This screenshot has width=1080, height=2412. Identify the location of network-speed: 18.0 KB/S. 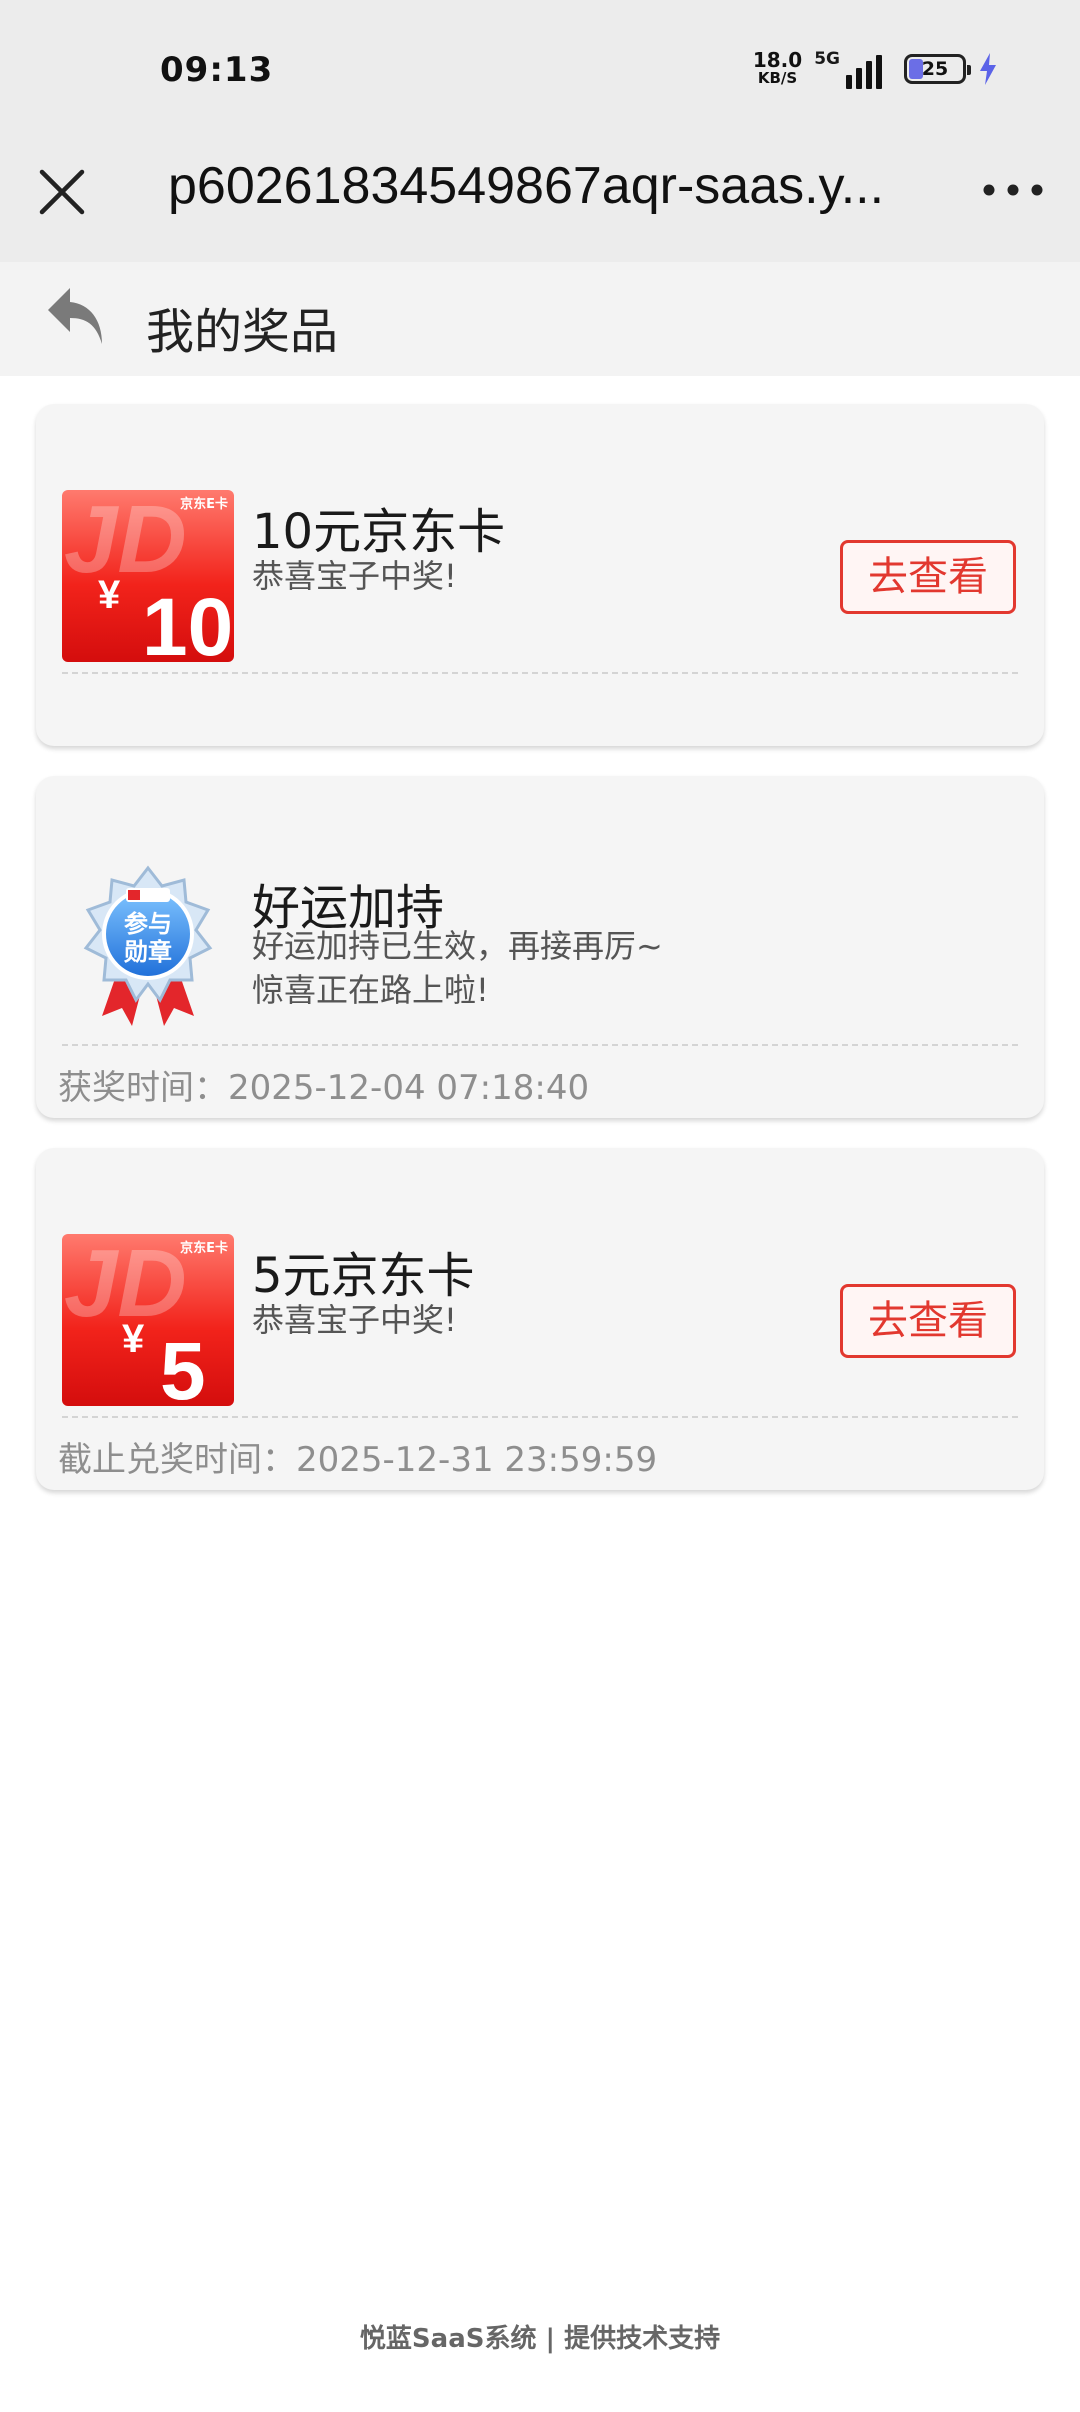
(777, 67).